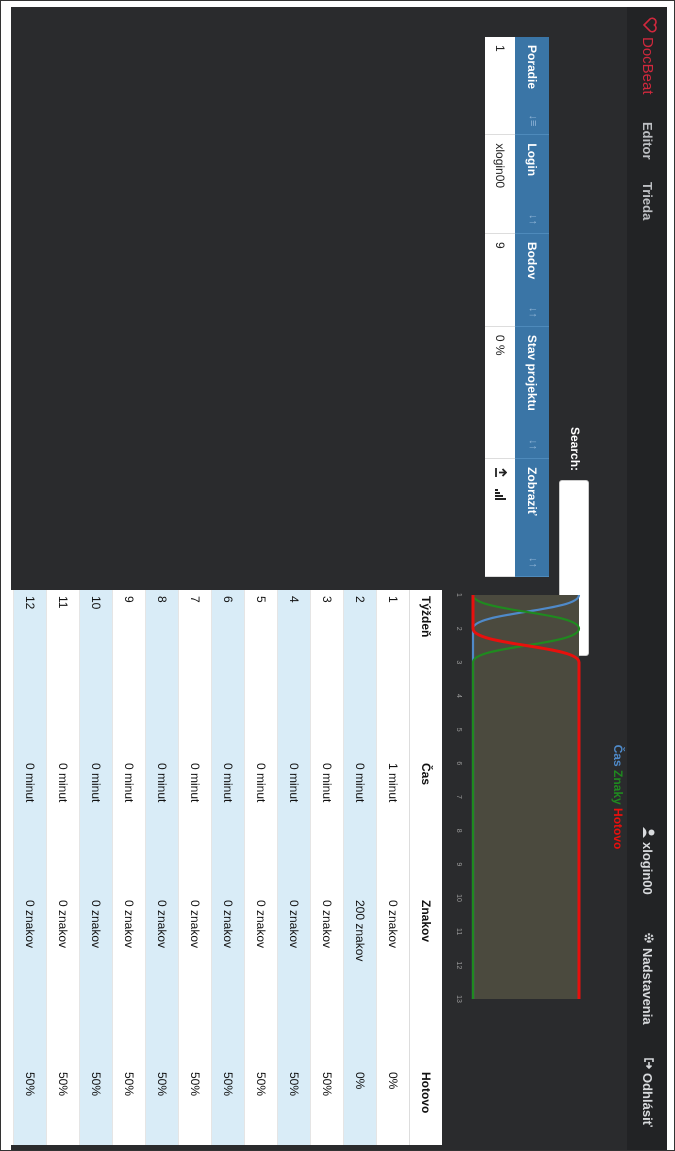 This screenshot has height=1151, width=675. I want to click on x-tick-label: 12, so click(458, 965).